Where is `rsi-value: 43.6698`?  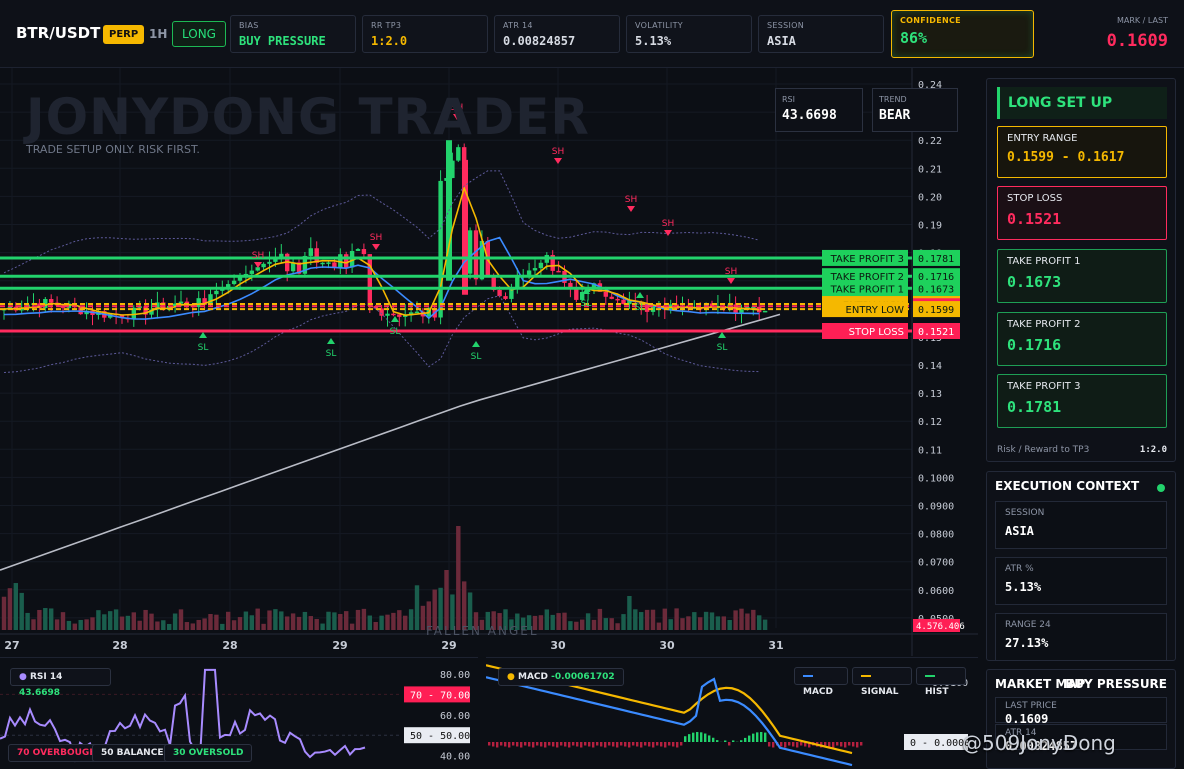
rsi-value: 43.6698 is located at coordinates (39, 693).